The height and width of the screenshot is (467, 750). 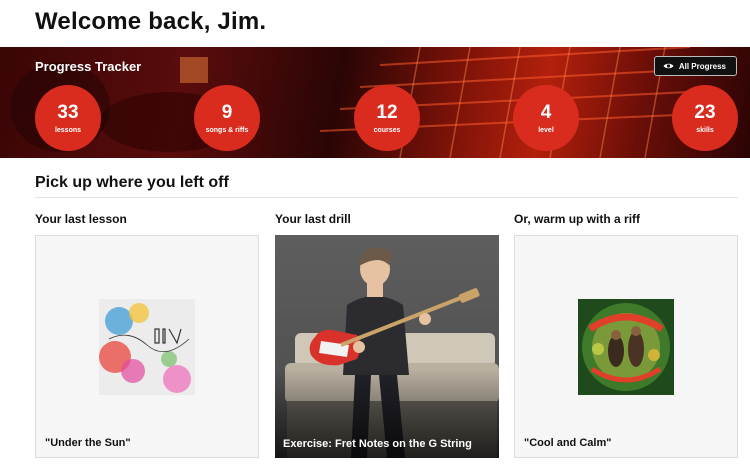 What do you see at coordinates (88, 443) in the screenshot?
I see `last-lesson-name: "Under the Sun"` at bounding box center [88, 443].